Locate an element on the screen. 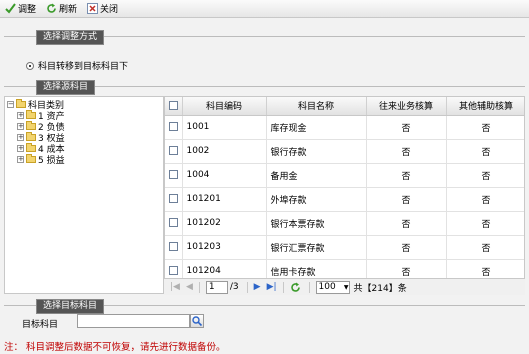 The height and width of the screenshot is (354, 529). table-row: 101201 外埠存款否否 is located at coordinates (344, 199).